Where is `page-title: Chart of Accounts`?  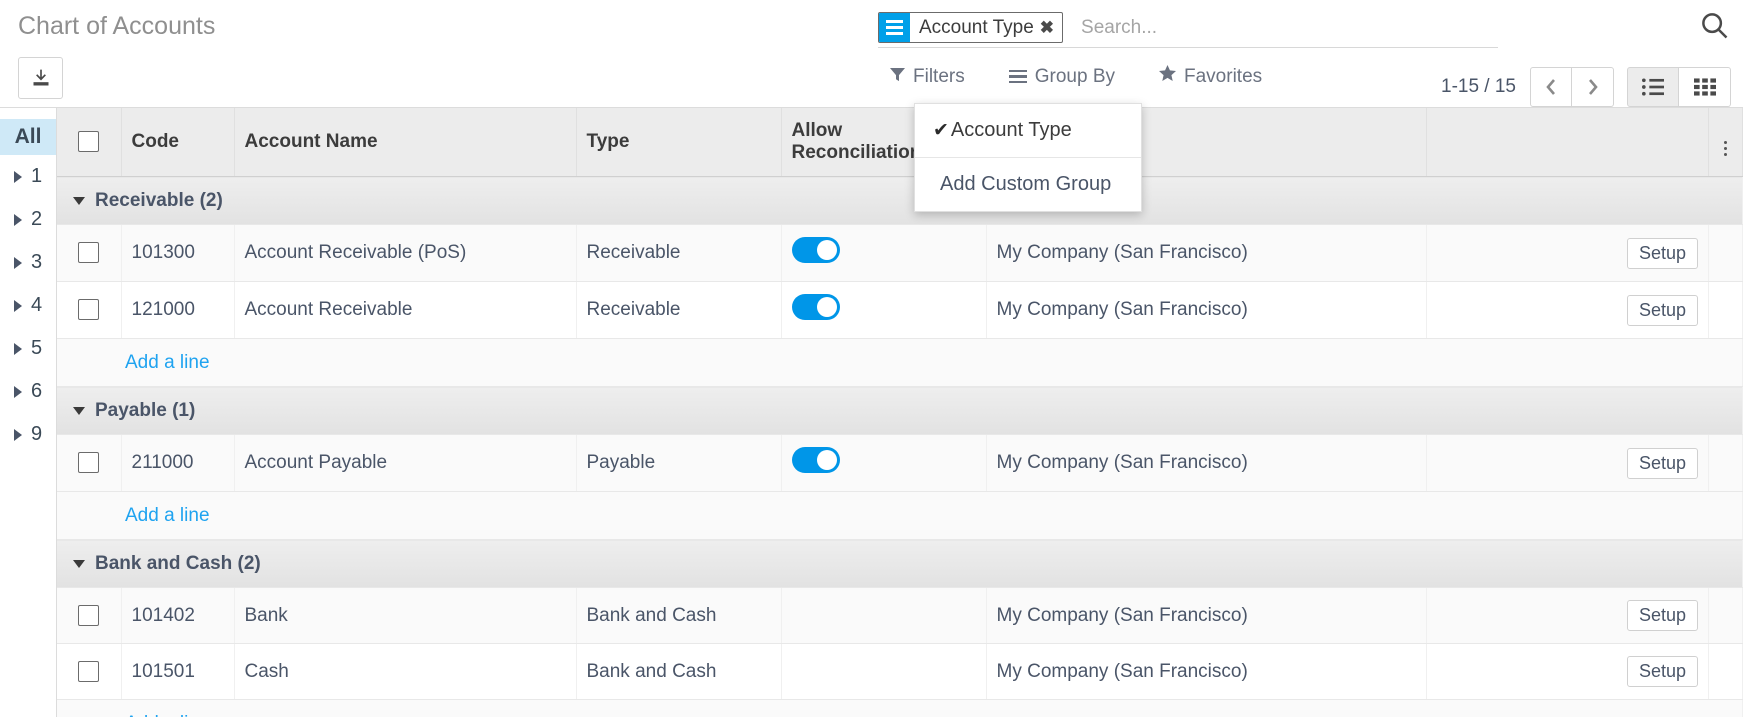 page-title: Chart of Accounts is located at coordinates (117, 26).